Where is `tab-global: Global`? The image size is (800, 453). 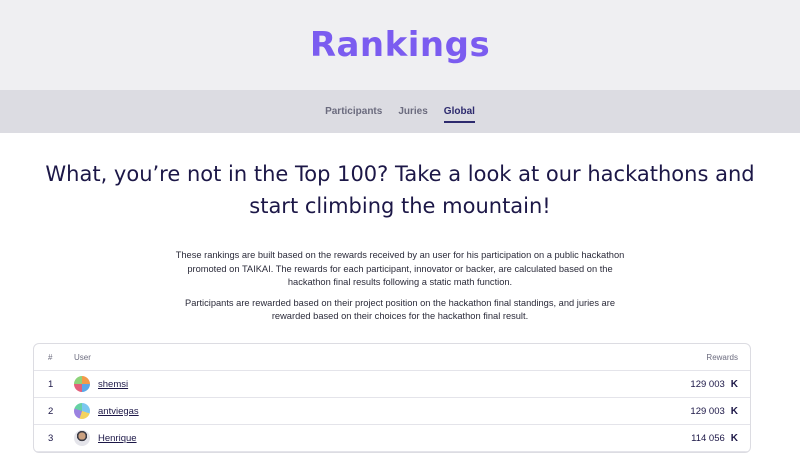
tab-global: Global is located at coordinates (459, 112).